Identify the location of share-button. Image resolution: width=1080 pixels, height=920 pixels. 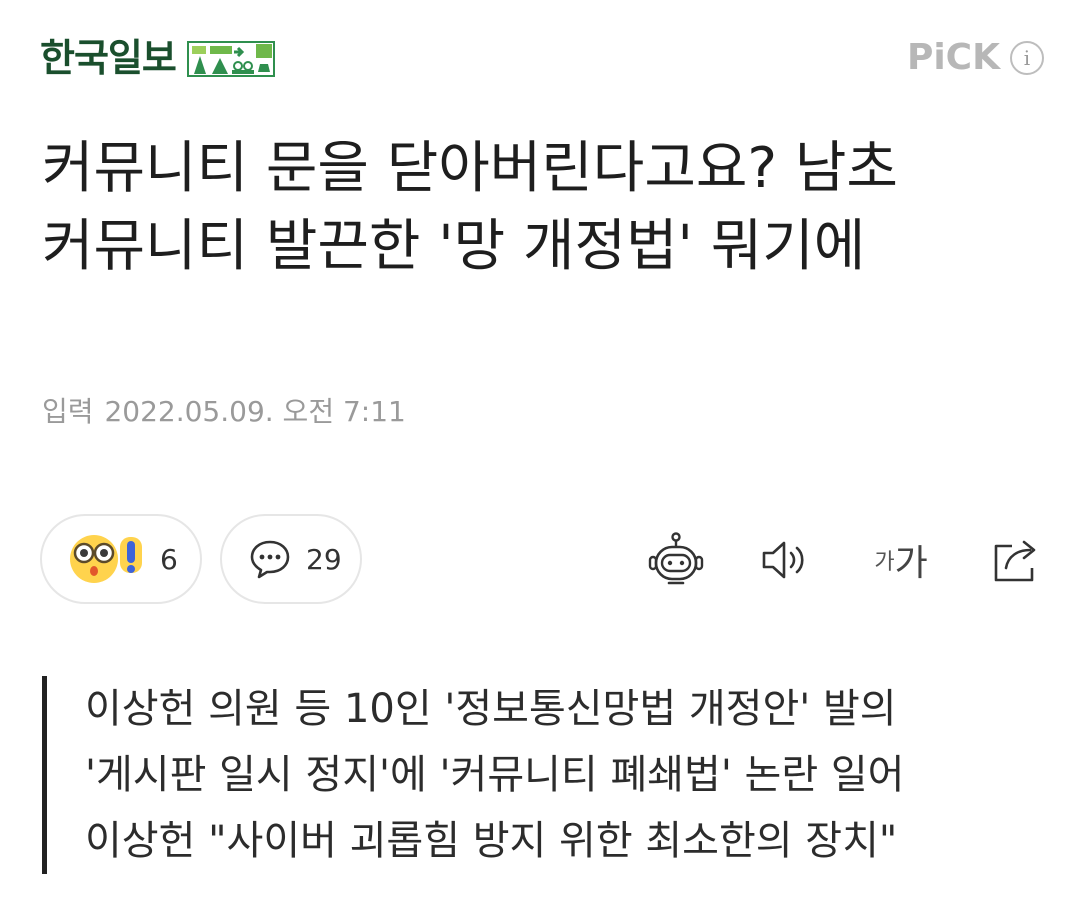
(1016, 560).